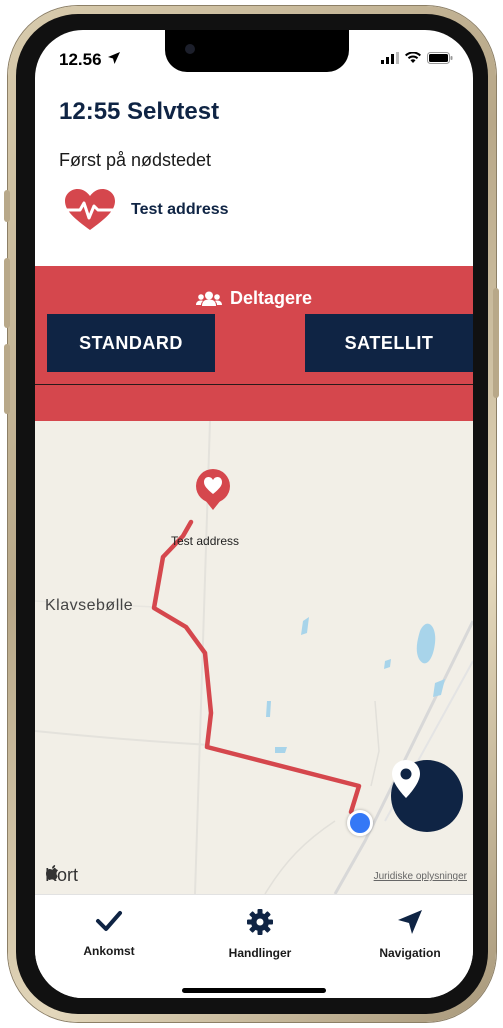 The image size is (503, 1028). What do you see at coordinates (180, 209) in the screenshot?
I see `incident-address: Test address` at bounding box center [180, 209].